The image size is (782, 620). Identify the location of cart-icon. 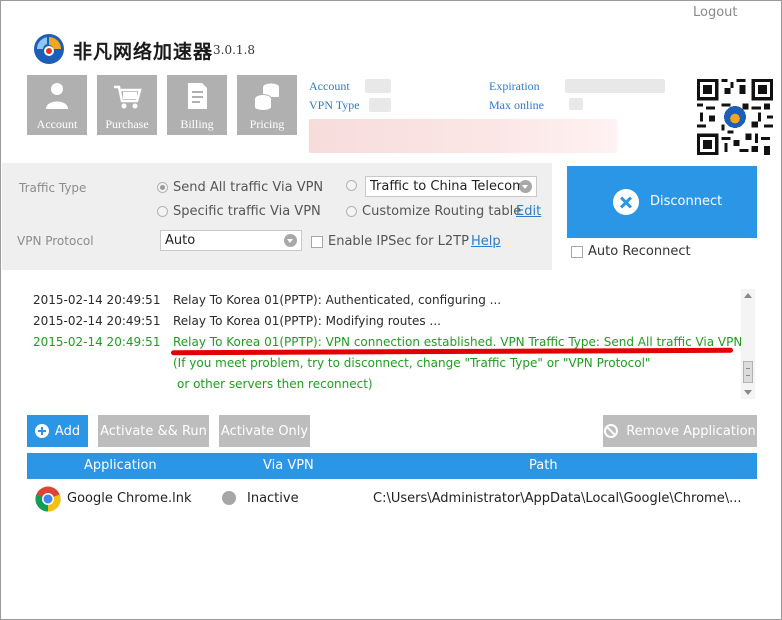
(128, 97).